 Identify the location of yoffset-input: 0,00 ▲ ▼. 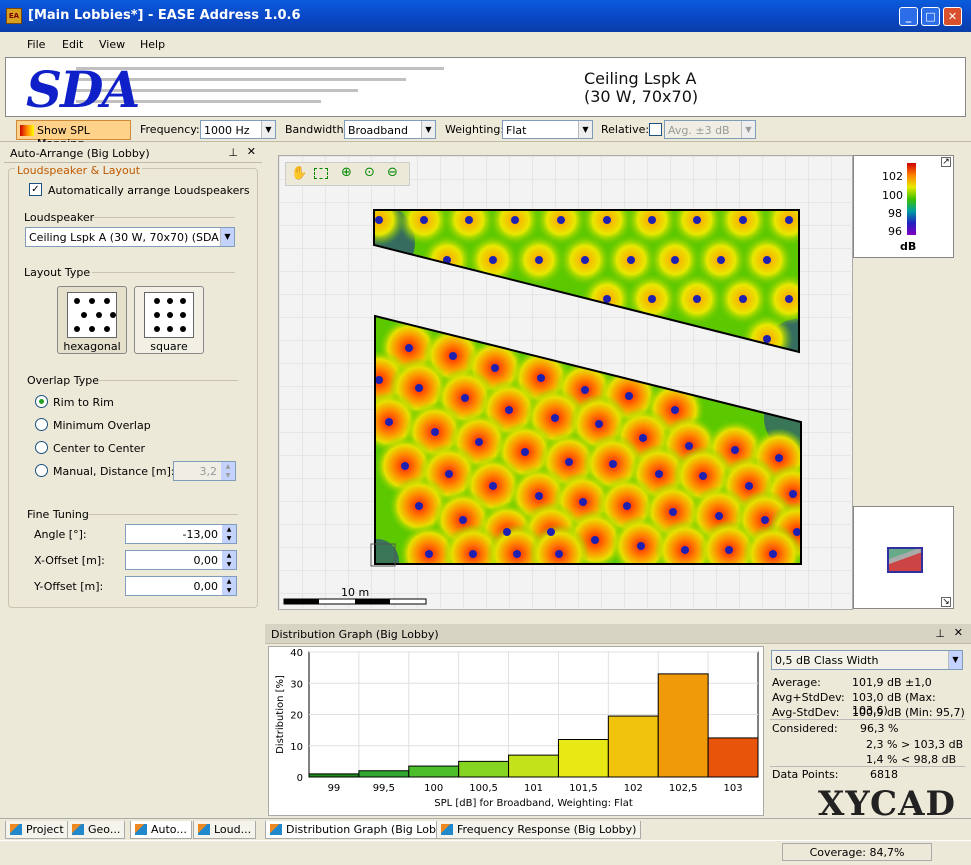
(181, 586).